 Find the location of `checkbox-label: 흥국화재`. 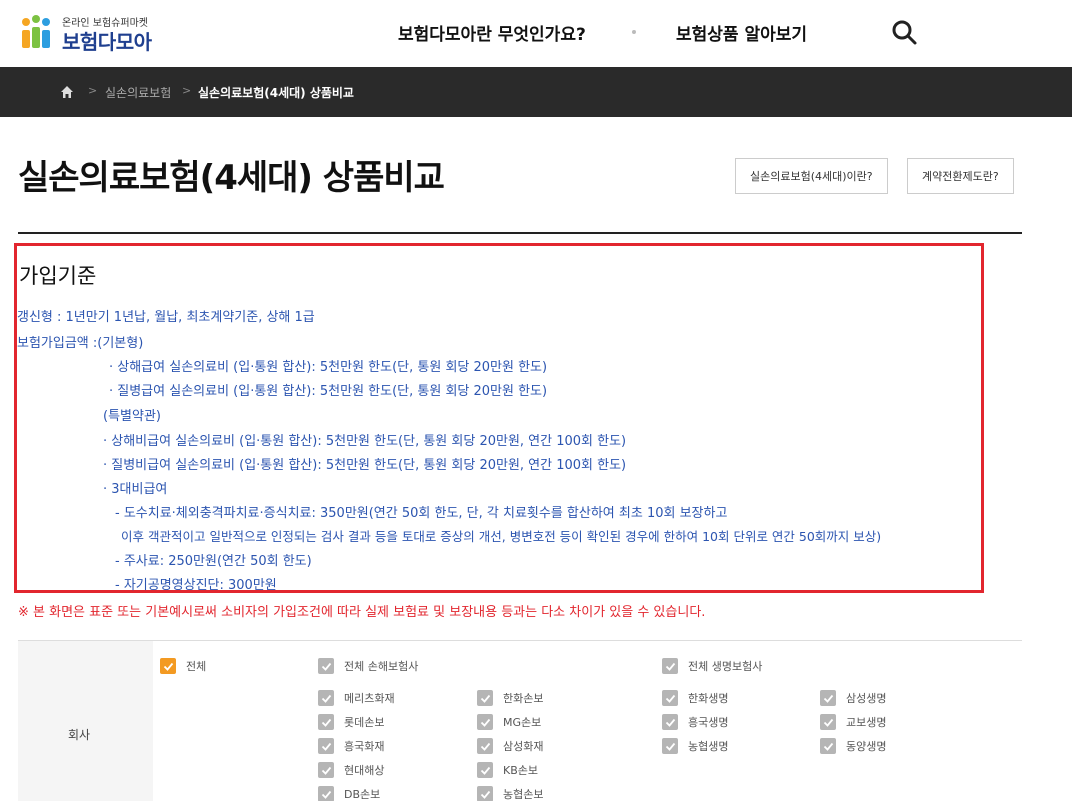

checkbox-label: 흥국화재 is located at coordinates (364, 746).